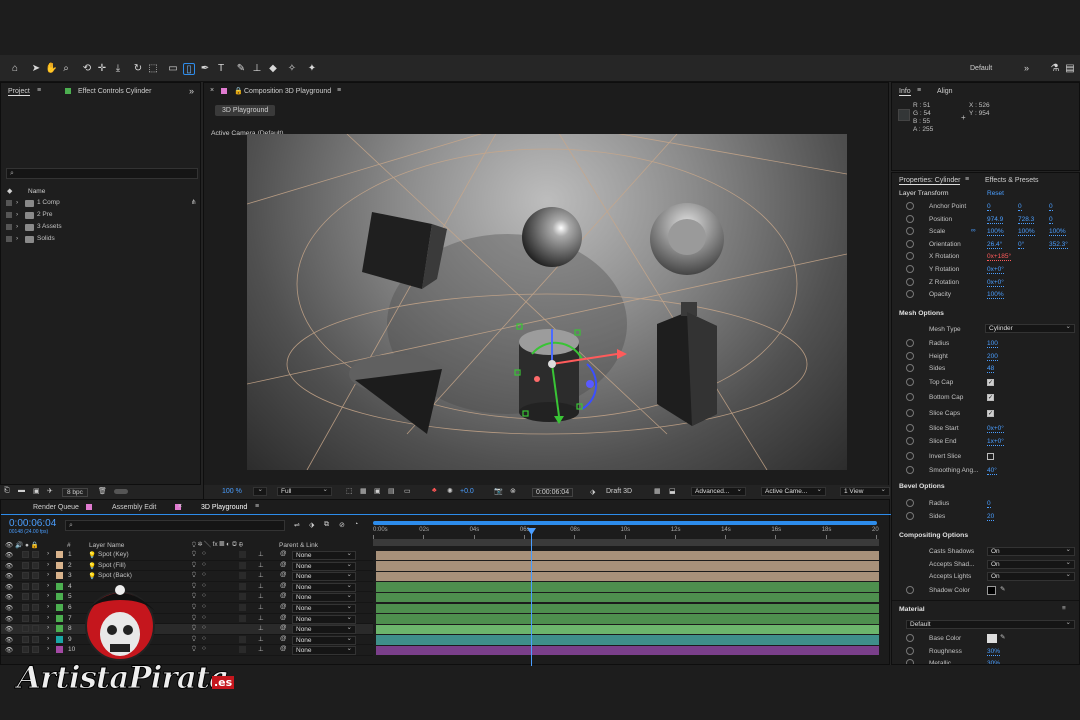  What do you see at coordinates (56, 507) in the screenshot?
I see `timeline-tab: Render Queue` at bounding box center [56, 507].